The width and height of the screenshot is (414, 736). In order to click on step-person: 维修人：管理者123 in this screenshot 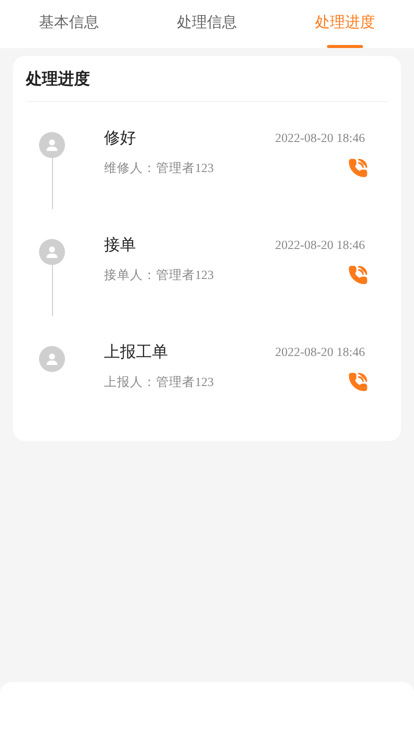, I will do `click(159, 168)`.